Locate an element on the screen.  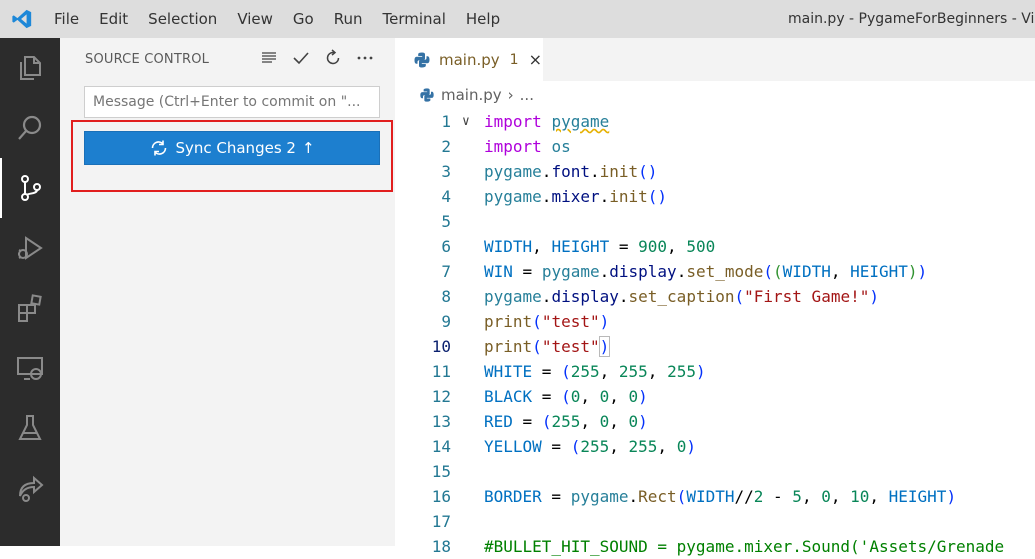
line-number: 1 is located at coordinates (446, 121).